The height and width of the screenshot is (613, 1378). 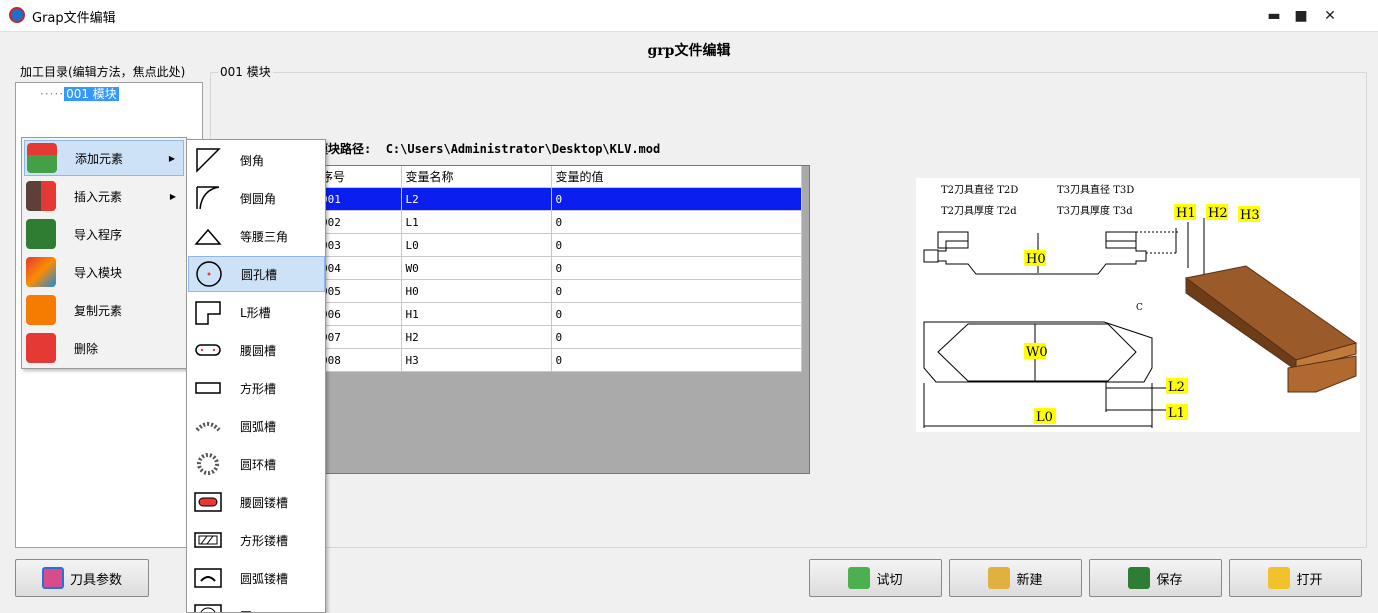 What do you see at coordinates (104, 158) in the screenshot?
I see `menu-item-add-element: 添加元素 ▶` at bounding box center [104, 158].